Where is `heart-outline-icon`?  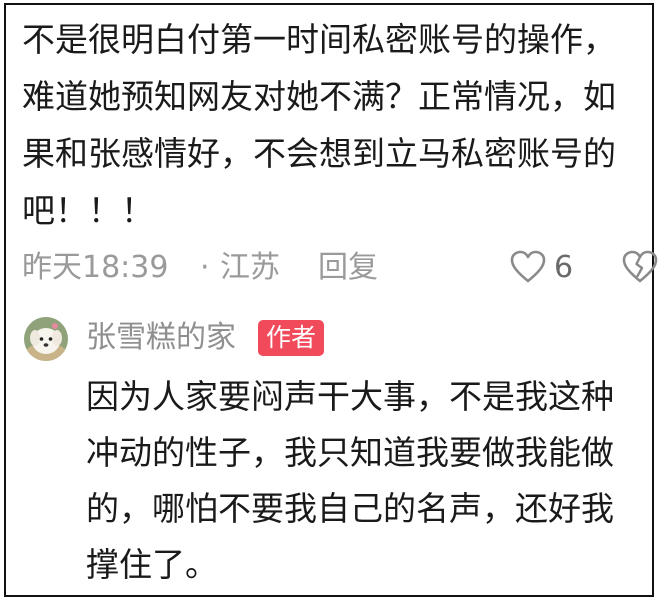
heart-outline-icon is located at coordinates (528, 266).